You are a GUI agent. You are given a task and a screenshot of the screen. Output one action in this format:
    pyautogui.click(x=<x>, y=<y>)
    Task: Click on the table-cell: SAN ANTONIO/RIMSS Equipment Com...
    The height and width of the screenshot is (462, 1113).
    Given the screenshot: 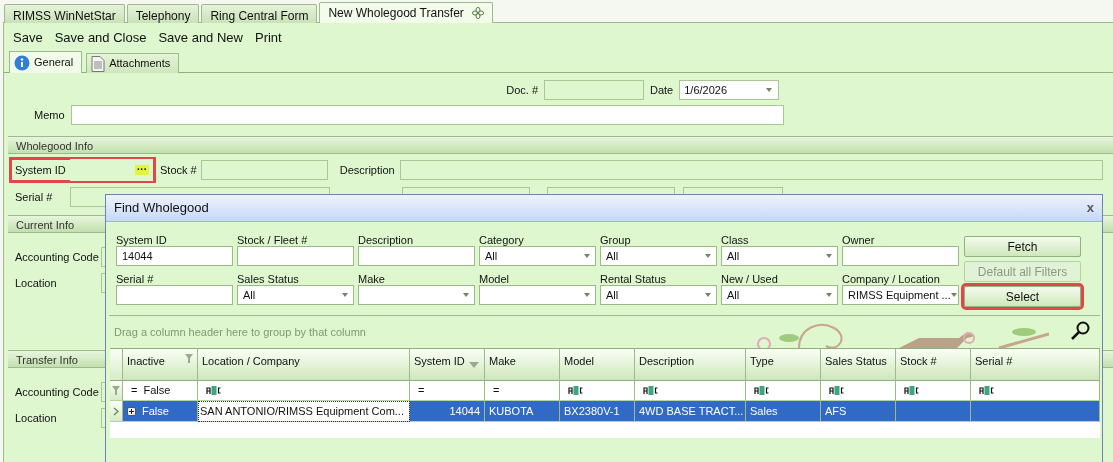 What is the action you would take?
    pyautogui.click(x=304, y=411)
    